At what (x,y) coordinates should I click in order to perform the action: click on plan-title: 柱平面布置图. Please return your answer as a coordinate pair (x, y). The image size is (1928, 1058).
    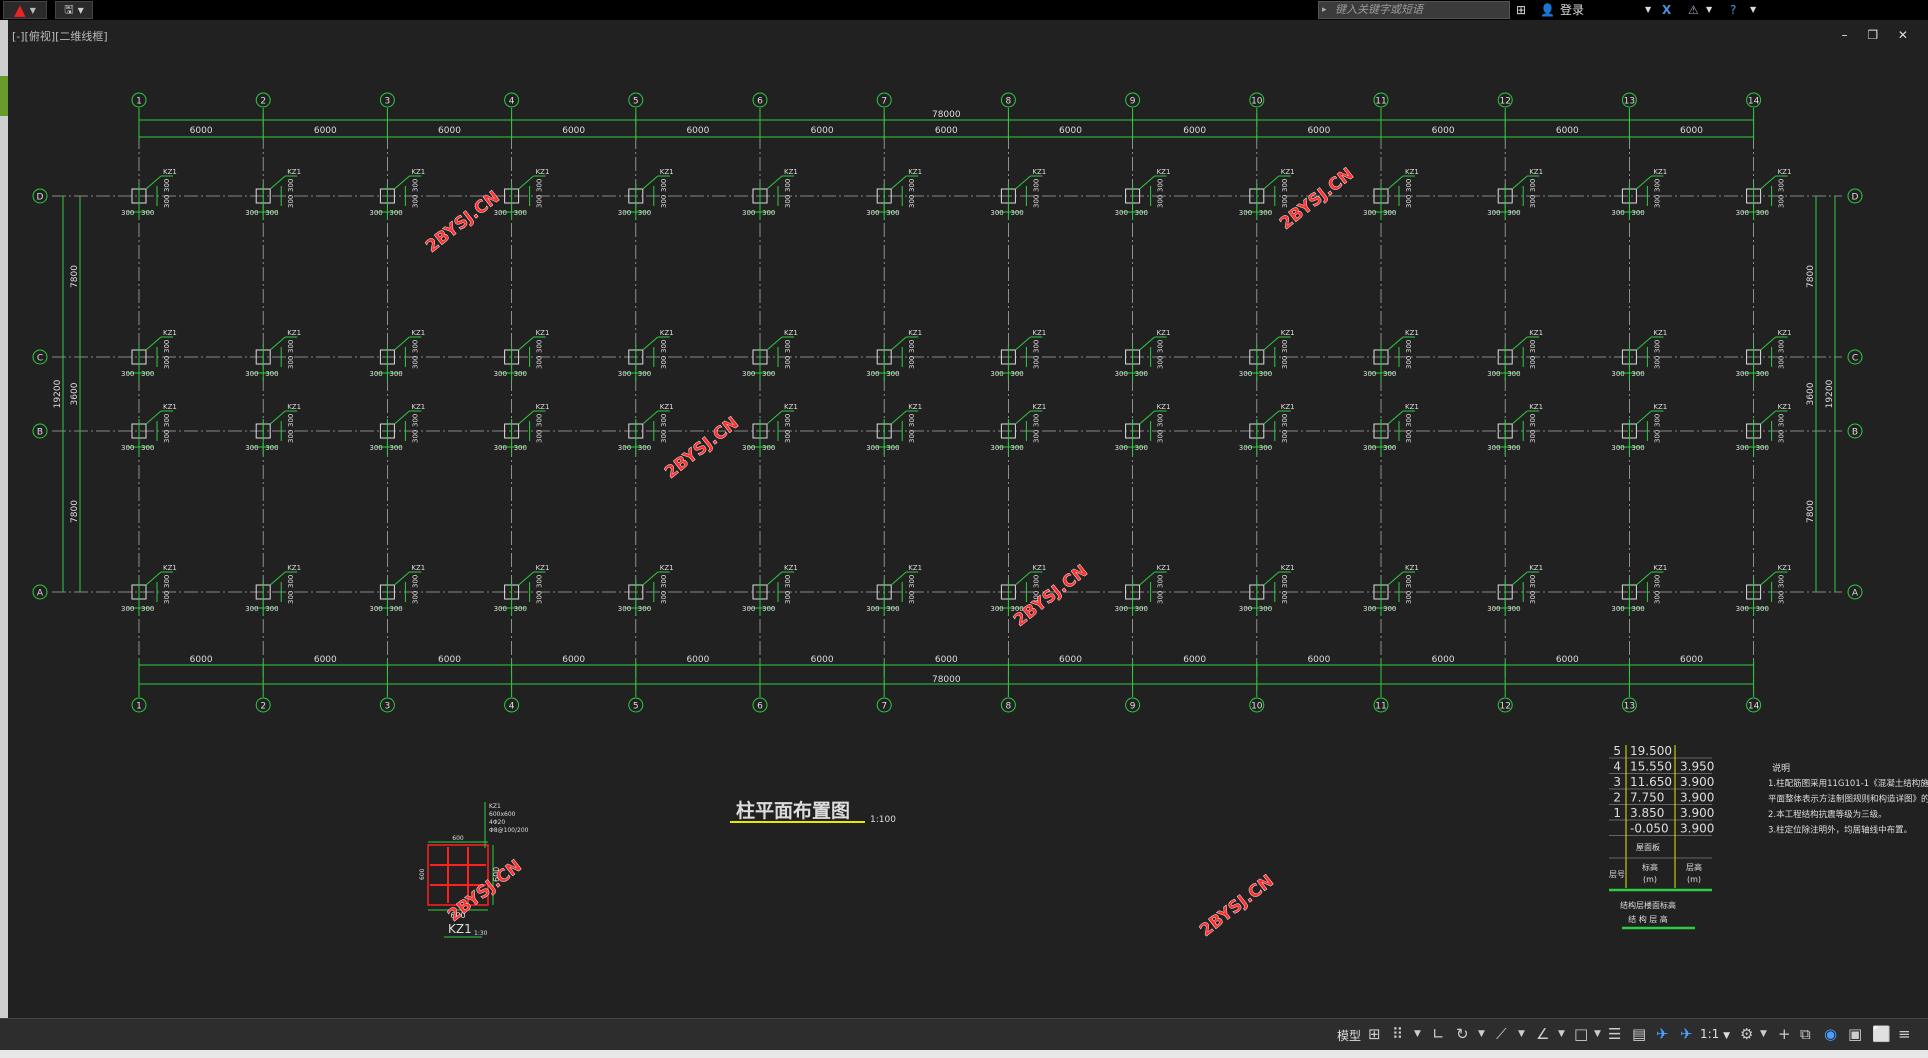
    Looking at the image, I should click on (793, 810).